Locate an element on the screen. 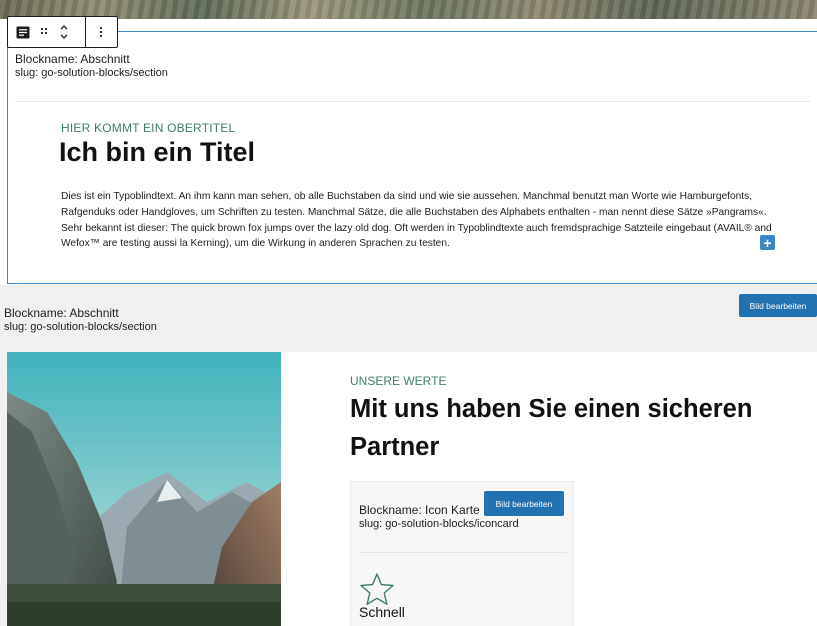 The height and width of the screenshot is (626, 817). overline: UNSERE WERTE is located at coordinates (398, 381).